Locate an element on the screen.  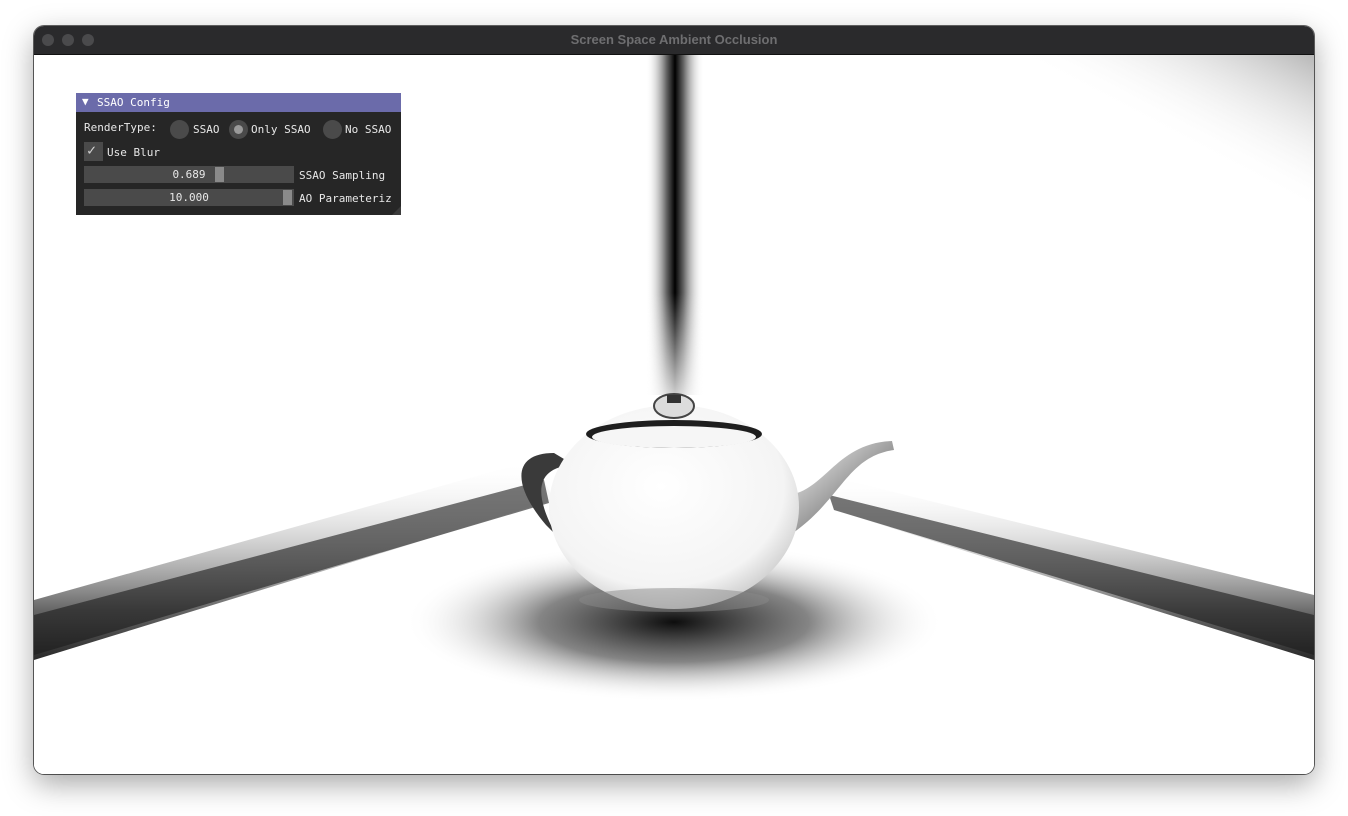
panel-resize-grip is located at coordinates (396, 210).